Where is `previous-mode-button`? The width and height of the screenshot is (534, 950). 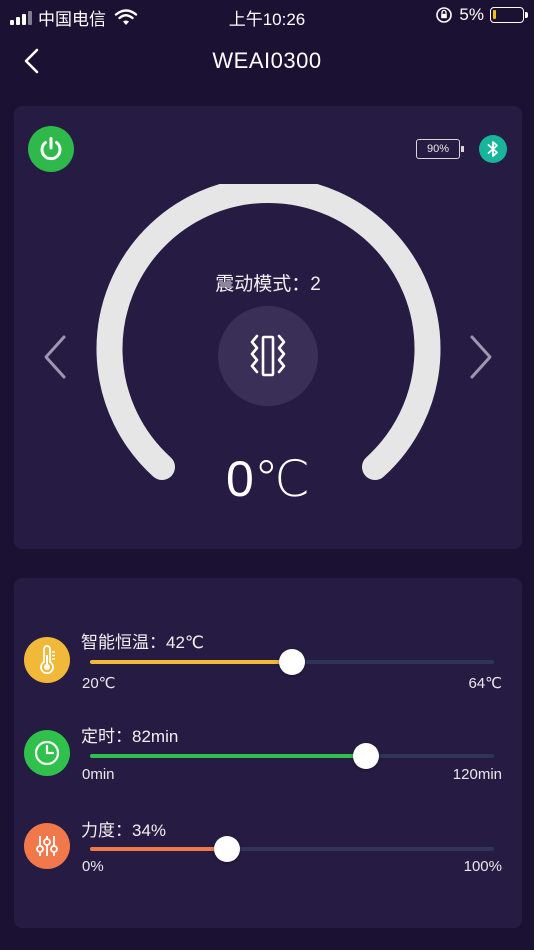 previous-mode-button is located at coordinates (55, 357).